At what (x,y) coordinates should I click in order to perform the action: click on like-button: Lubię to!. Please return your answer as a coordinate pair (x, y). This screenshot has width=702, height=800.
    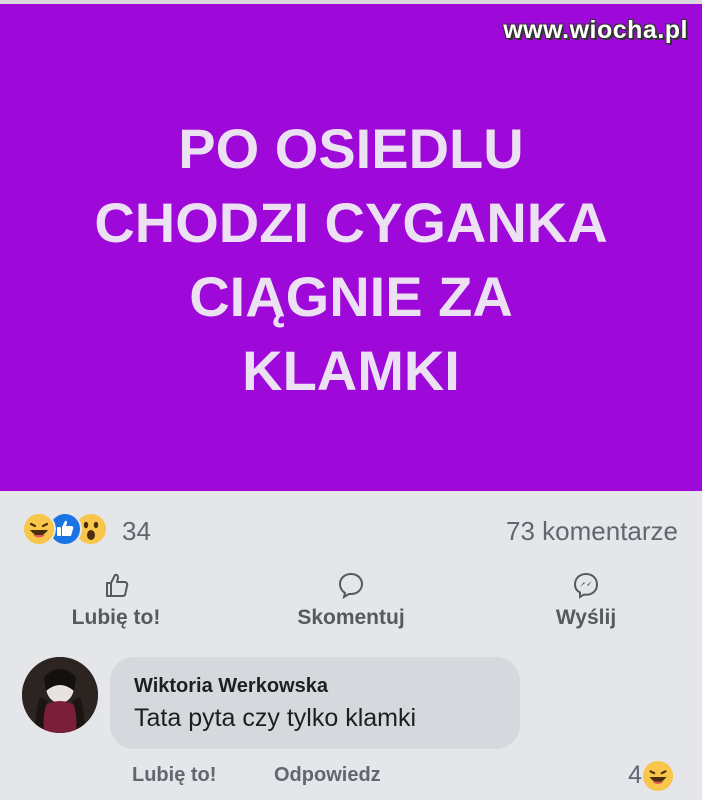
    Looking at the image, I should click on (116, 600).